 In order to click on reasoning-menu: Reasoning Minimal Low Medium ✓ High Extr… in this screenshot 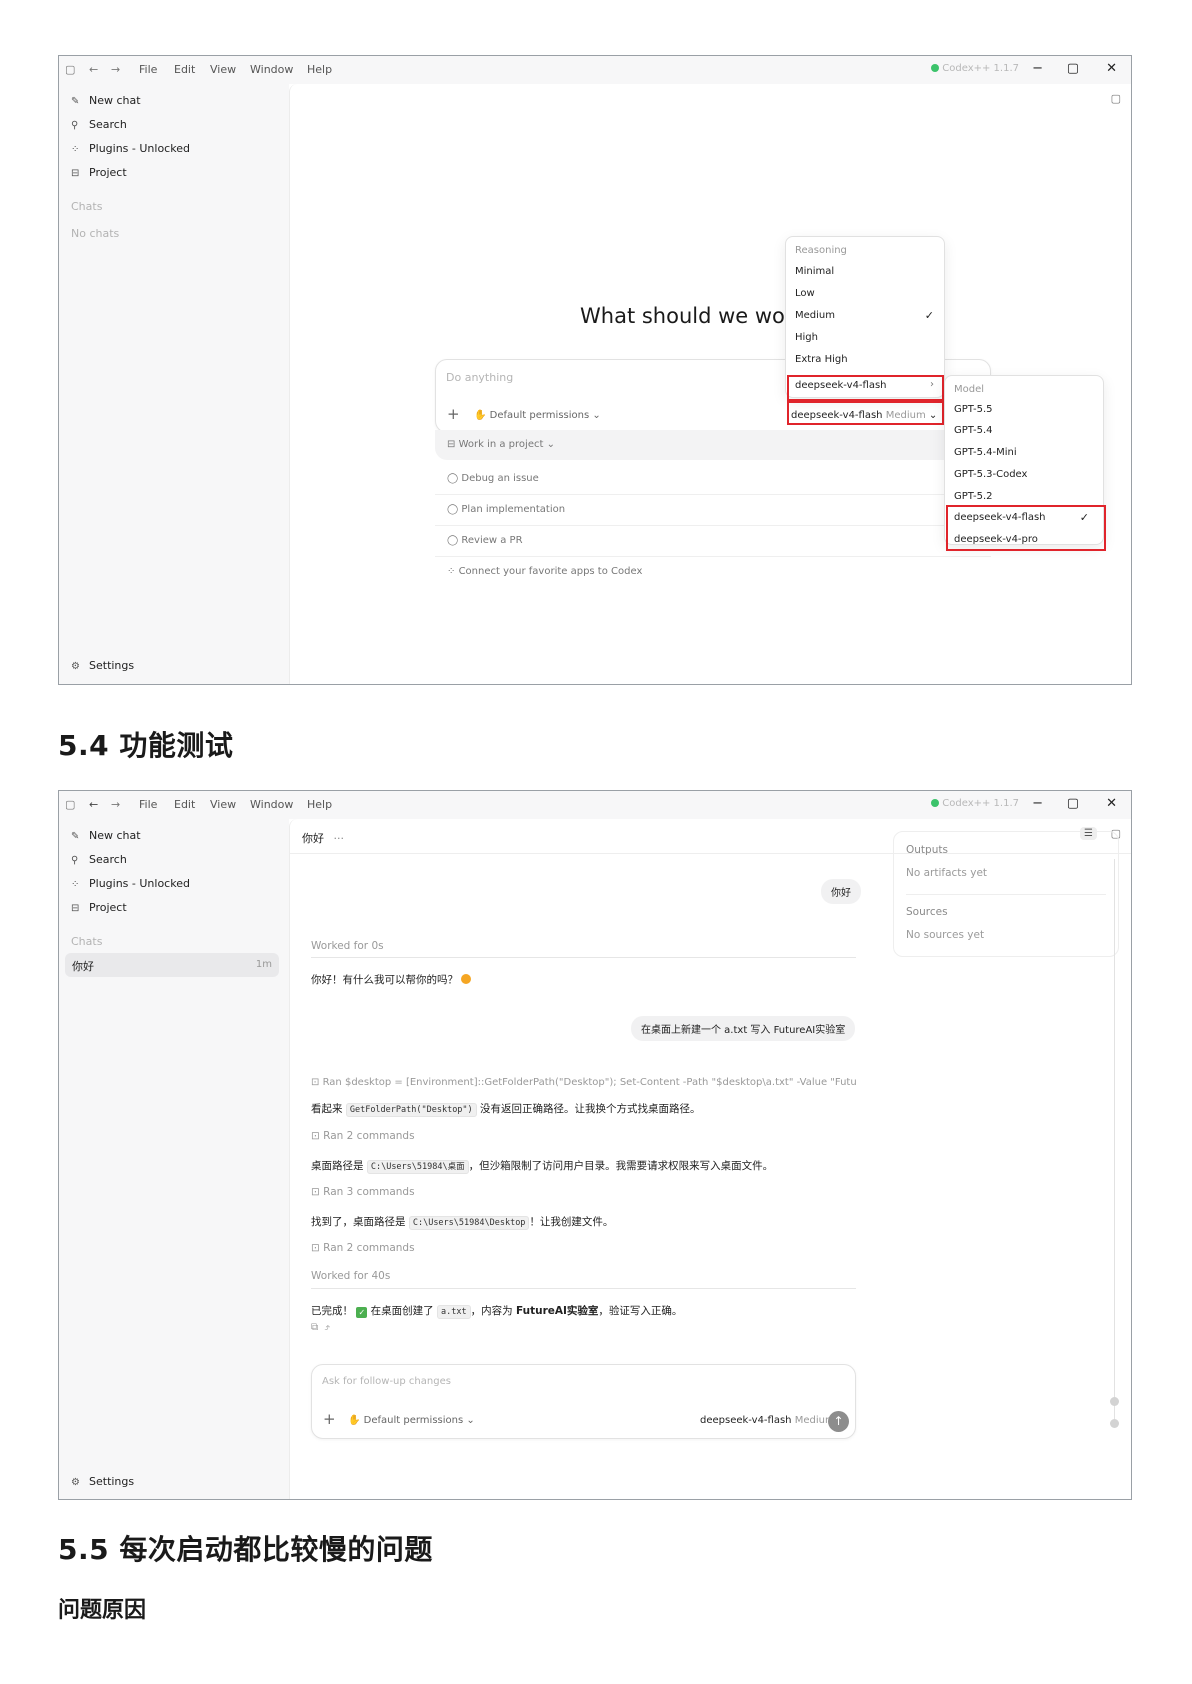, I will do `click(865, 317)`.